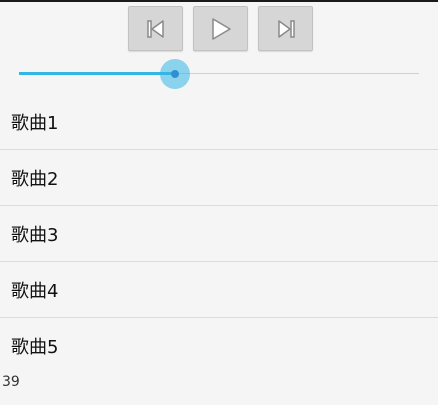  I want to click on song-list-item: 歌曲5, so click(219, 345).